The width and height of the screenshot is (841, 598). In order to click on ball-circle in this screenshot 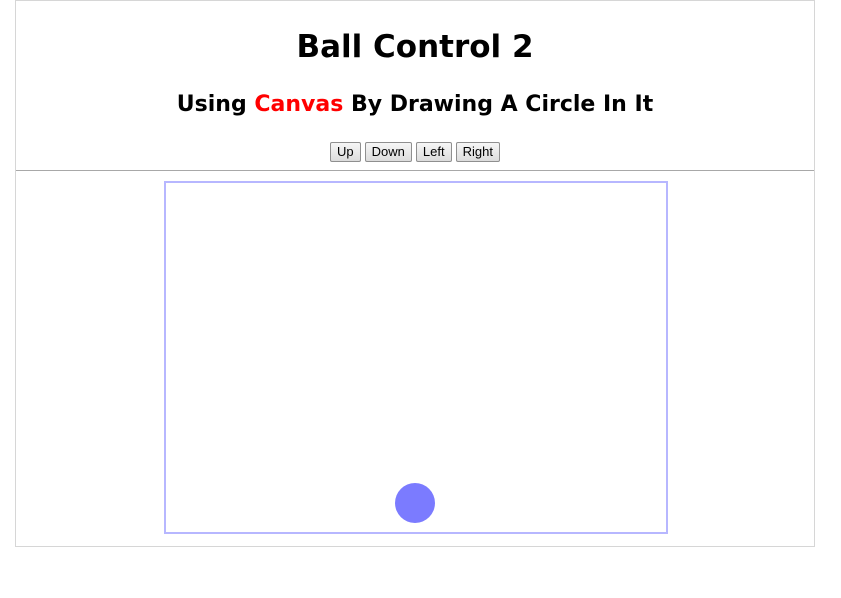, I will do `click(415, 503)`.